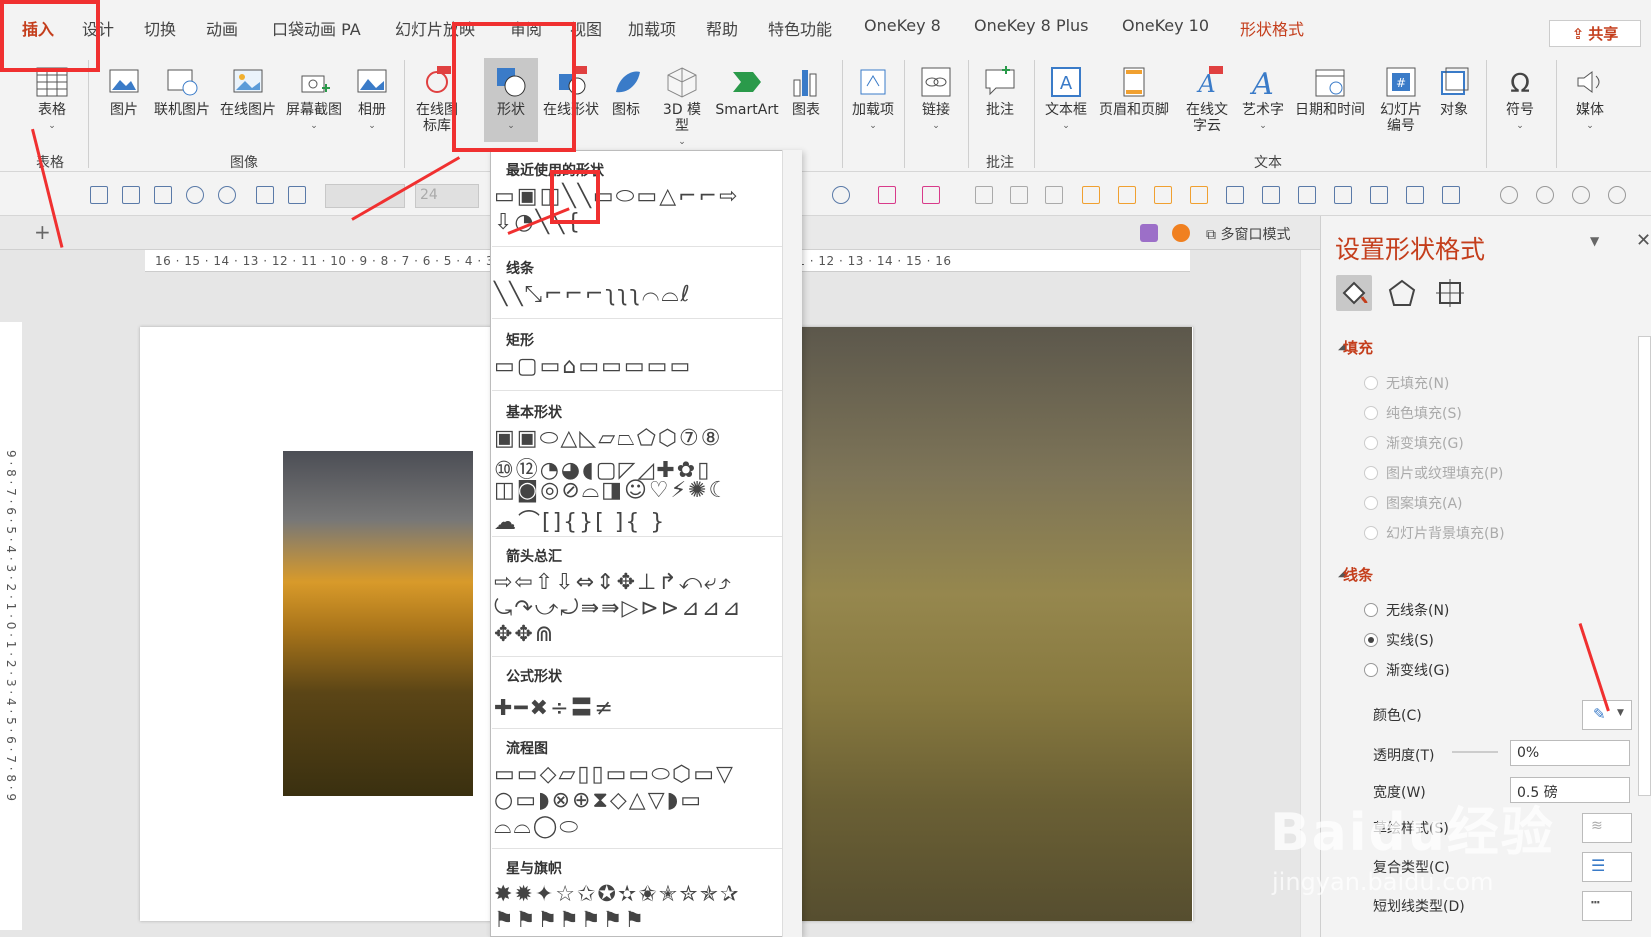 The width and height of the screenshot is (1651, 937). Describe the element at coordinates (626, 91) in the screenshot. I see `icons-button: 图标` at that location.